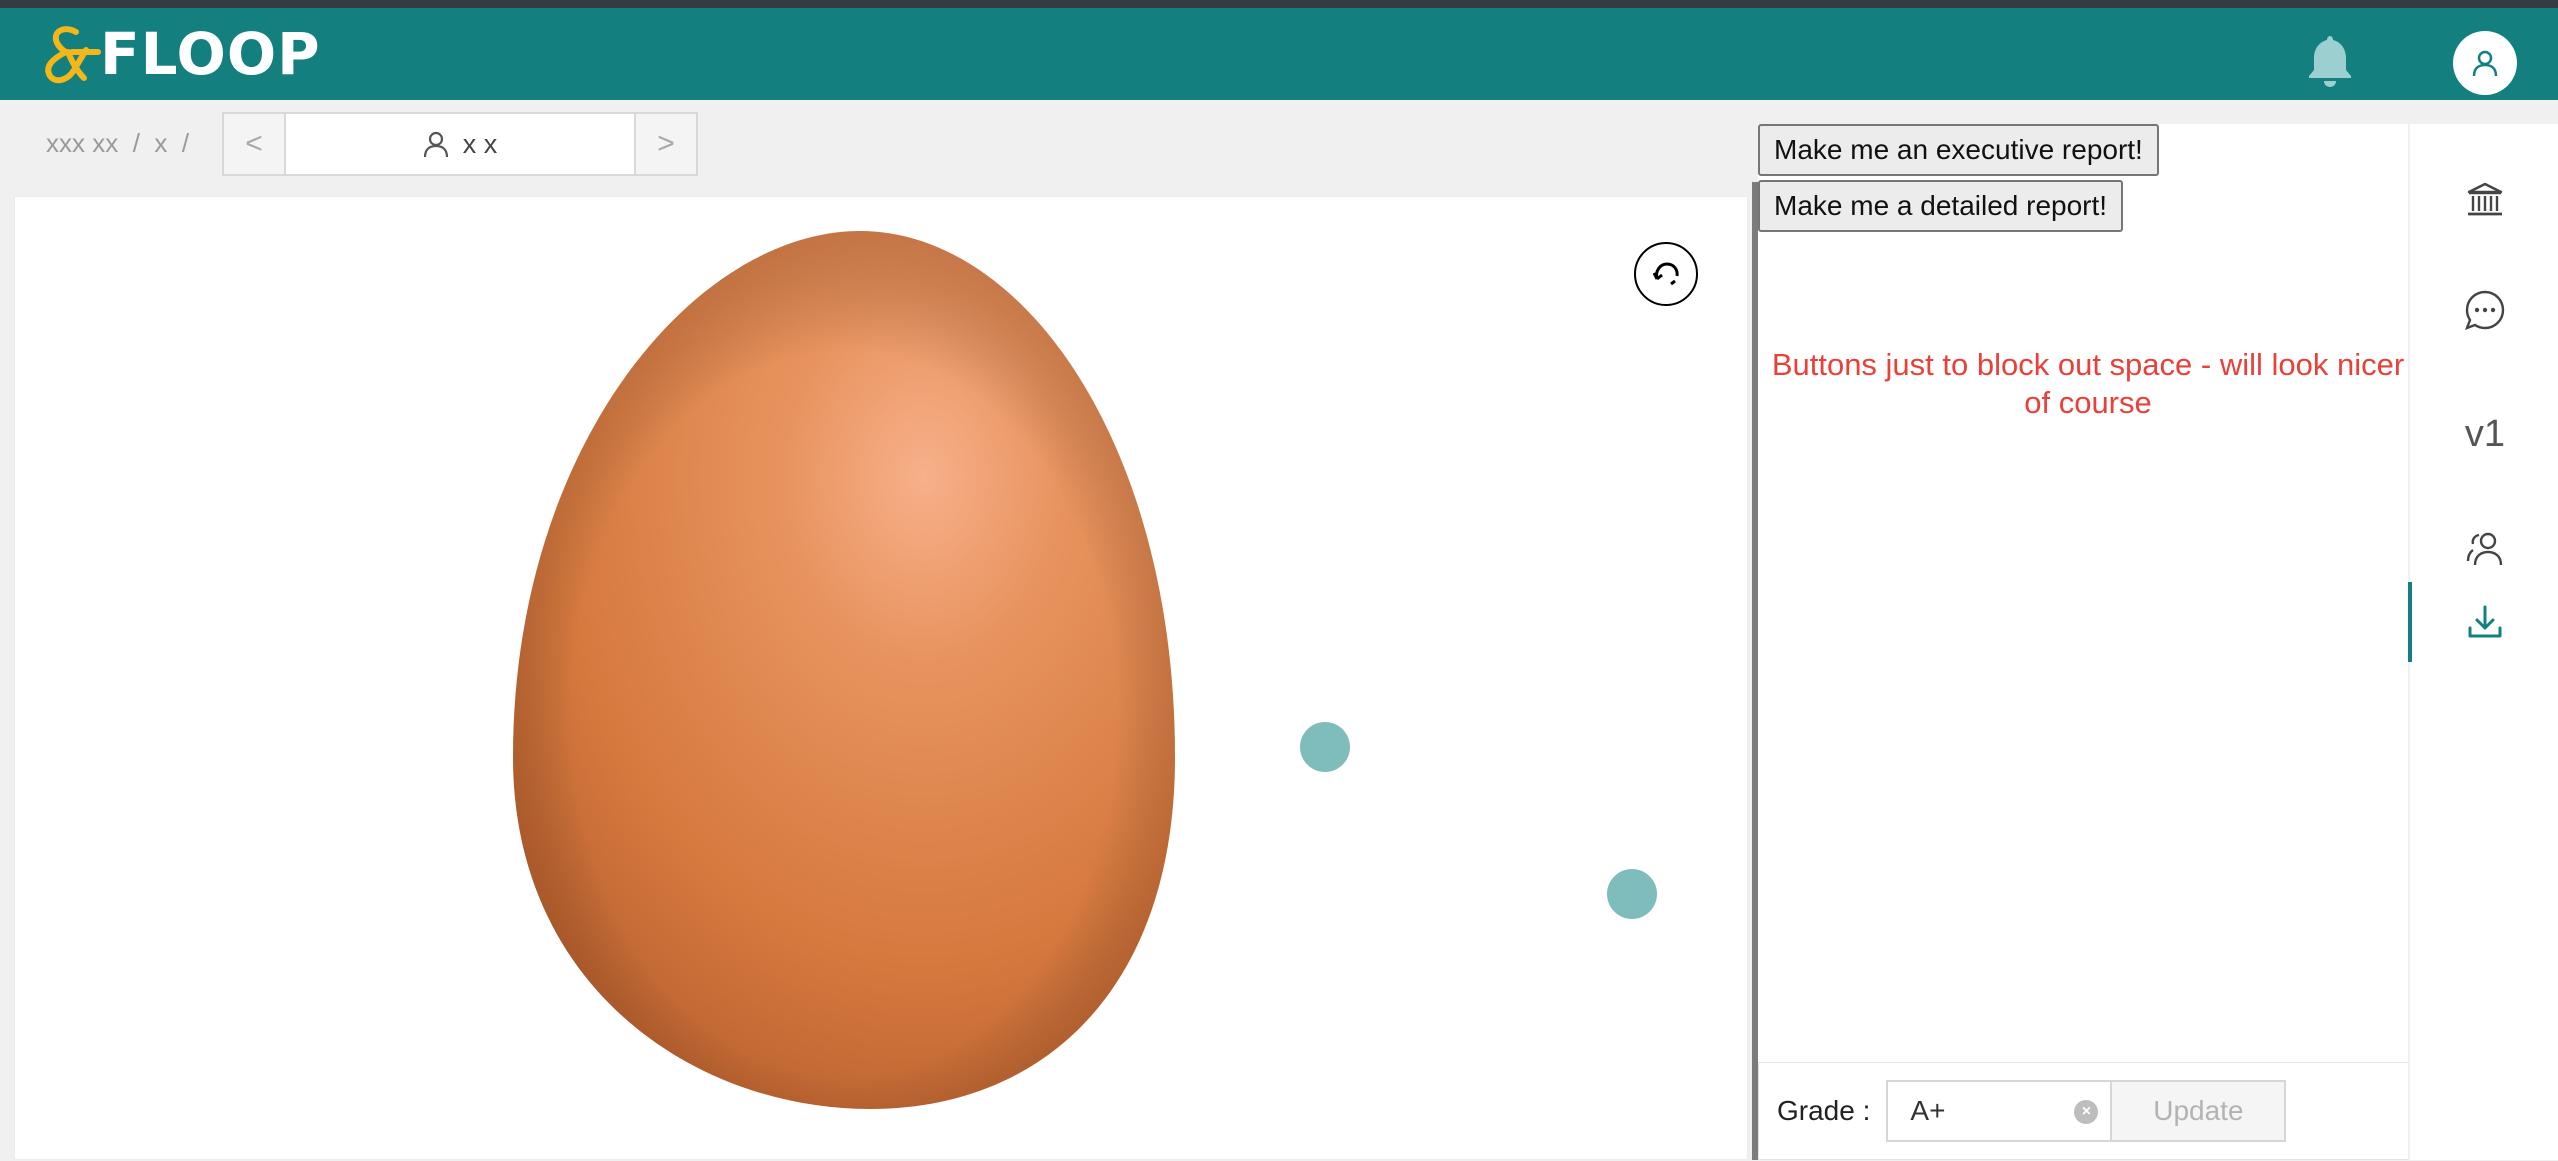  I want to click on users-icon, so click(2484, 549).